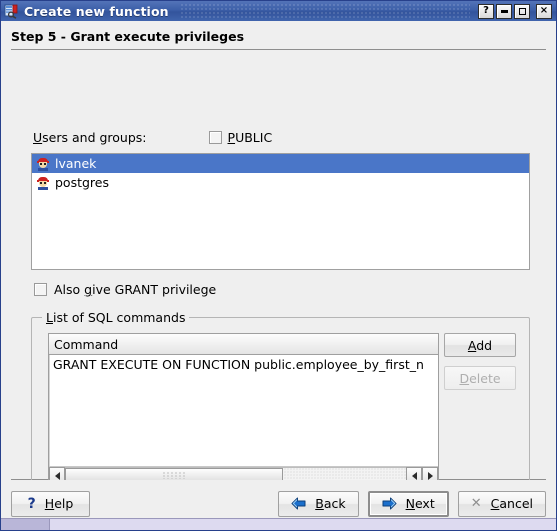 This screenshot has width=557, height=531. What do you see at coordinates (303, 524) in the screenshot?
I see `status-cell-right` at bounding box center [303, 524].